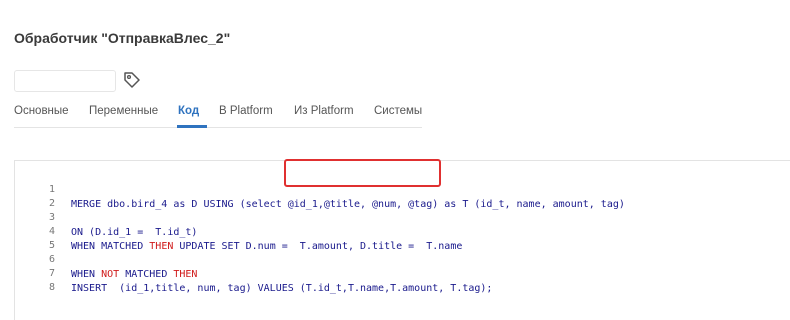 This screenshot has height=320, width=790. Describe the element at coordinates (123, 111) in the screenshot. I see `tab-peremennye: Переменные` at that location.